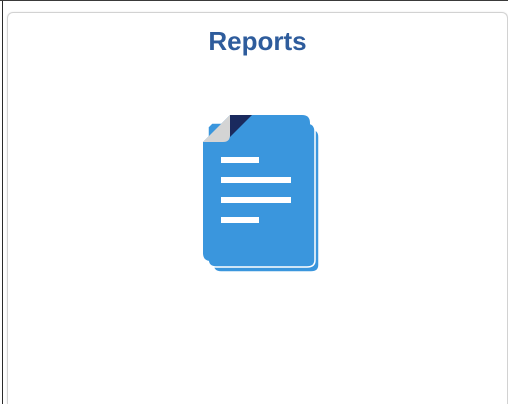 The width and height of the screenshot is (508, 404). What do you see at coordinates (261, 194) in the screenshot?
I see `reports-document-stack-icon` at bounding box center [261, 194].